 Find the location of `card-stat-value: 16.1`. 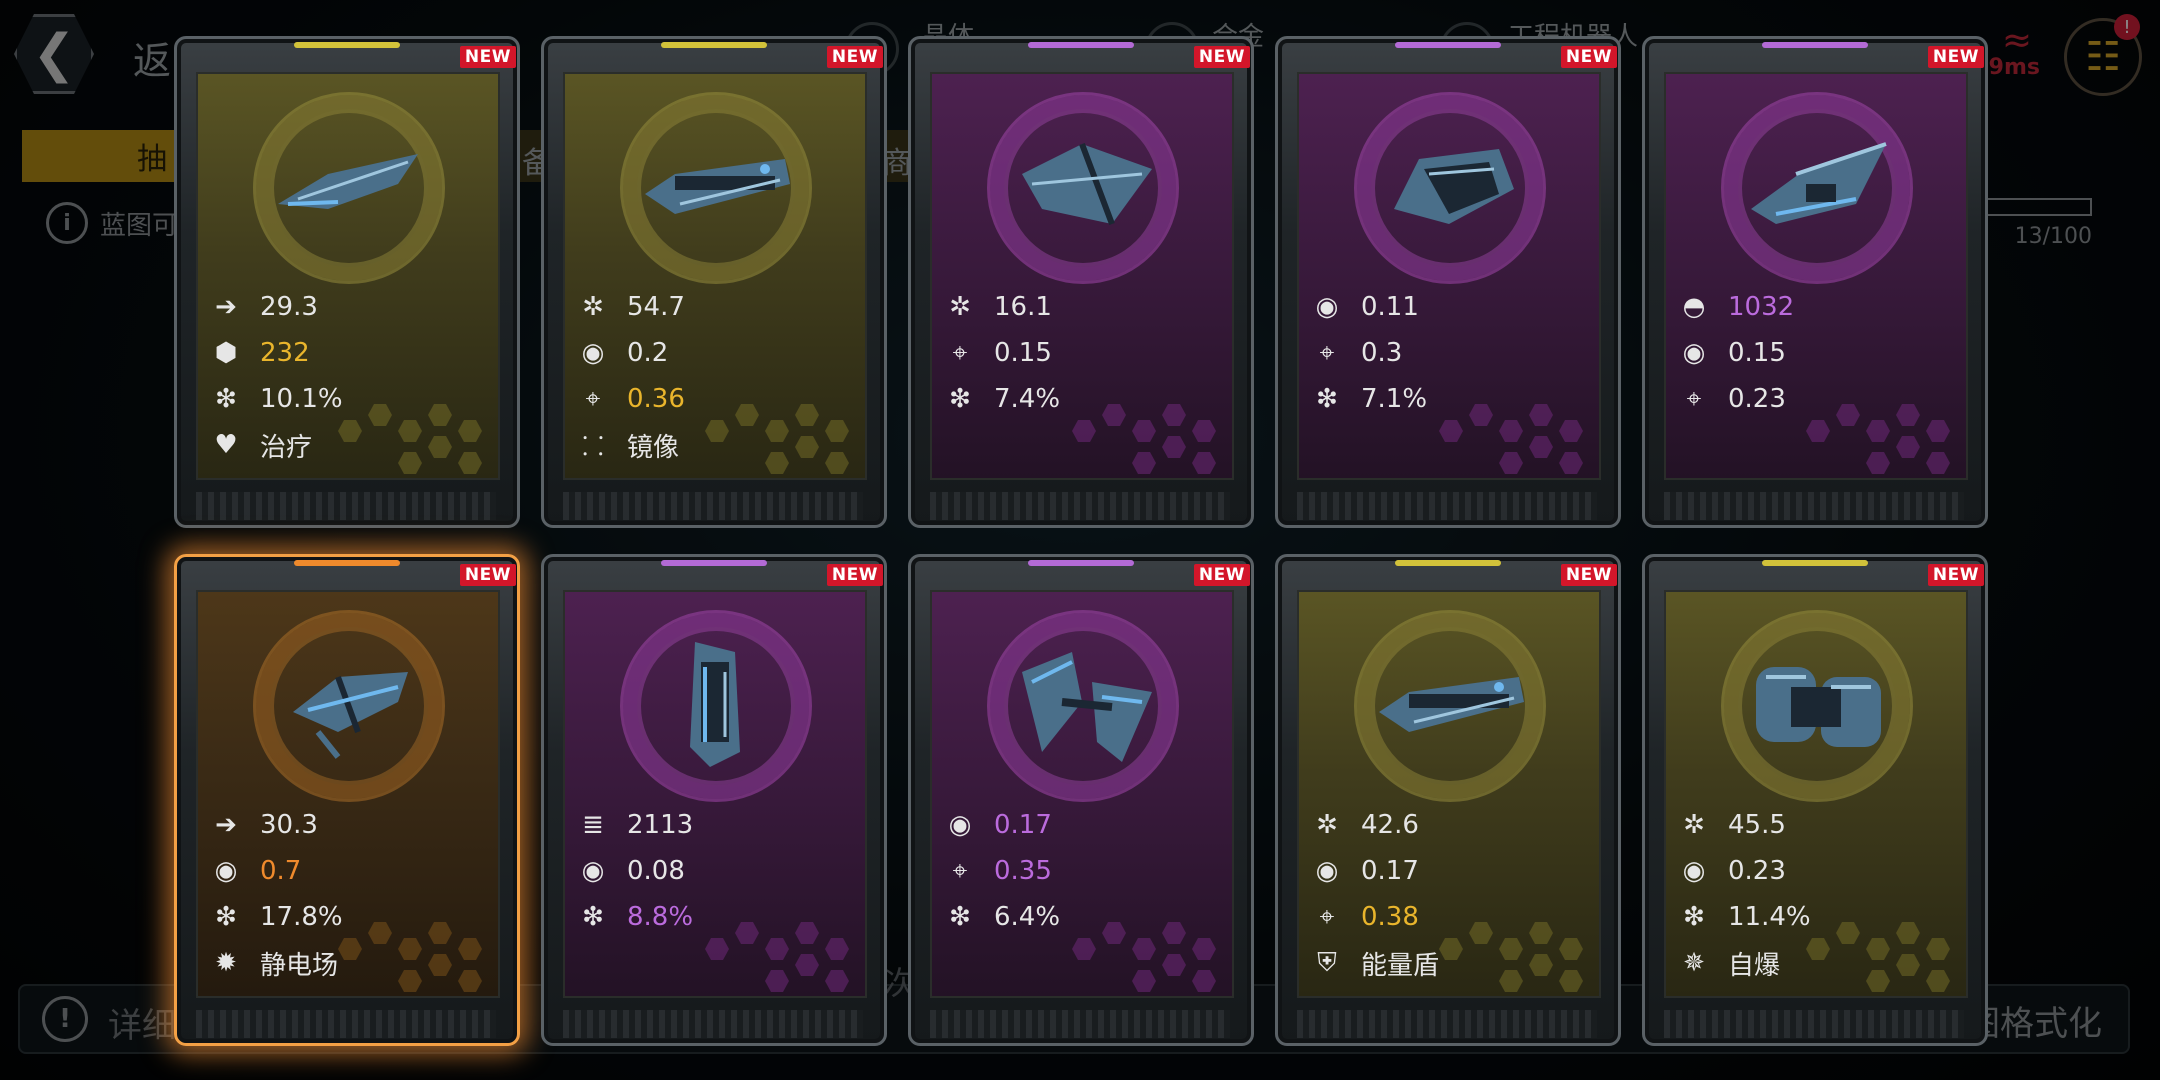

card-stat-value: 16.1 is located at coordinates (1023, 307).